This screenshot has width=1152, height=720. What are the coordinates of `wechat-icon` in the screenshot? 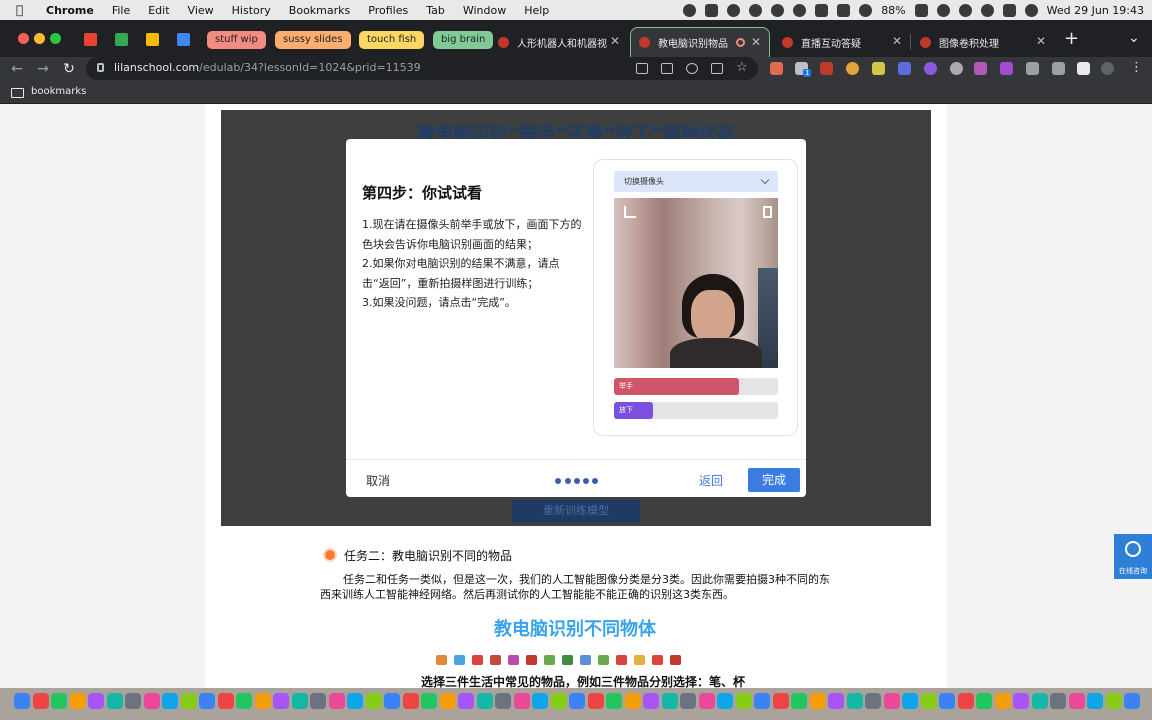 It's located at (756, 10).